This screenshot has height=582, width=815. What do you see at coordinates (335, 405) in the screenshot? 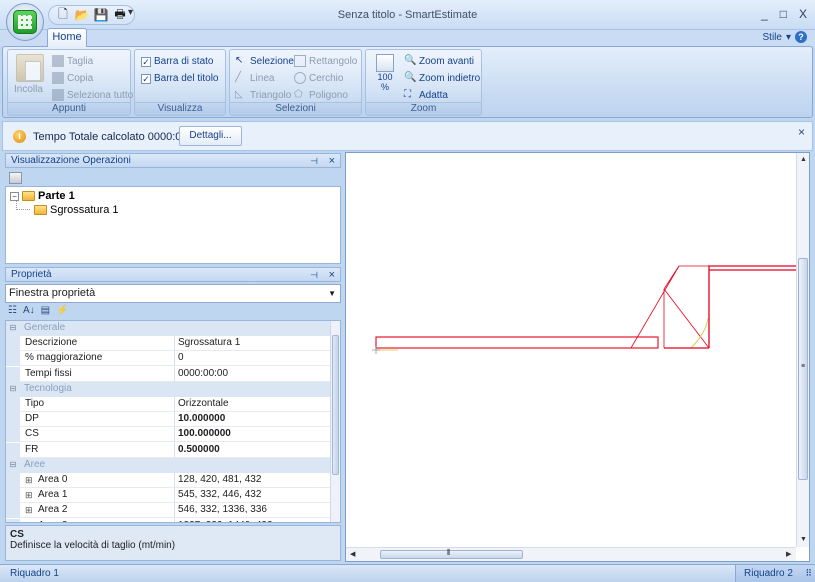
I see `scrollbar-thumb` at bounding box center [335, 405].